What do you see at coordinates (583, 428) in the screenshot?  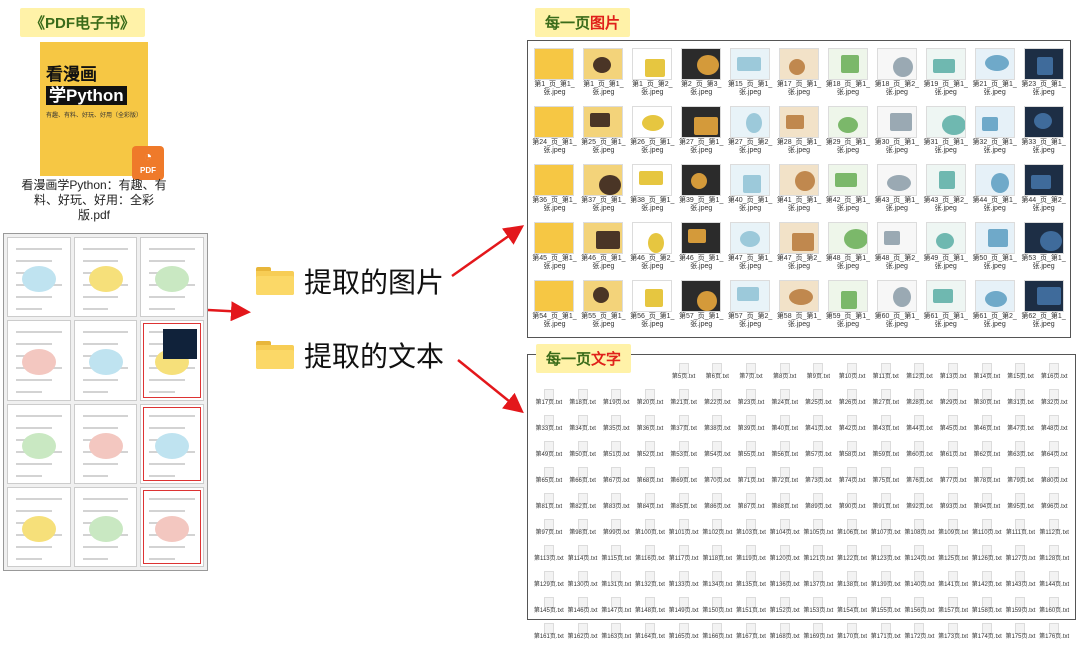 I see `text-file-item: 第34页.txt` at bounding box center [583, 428].